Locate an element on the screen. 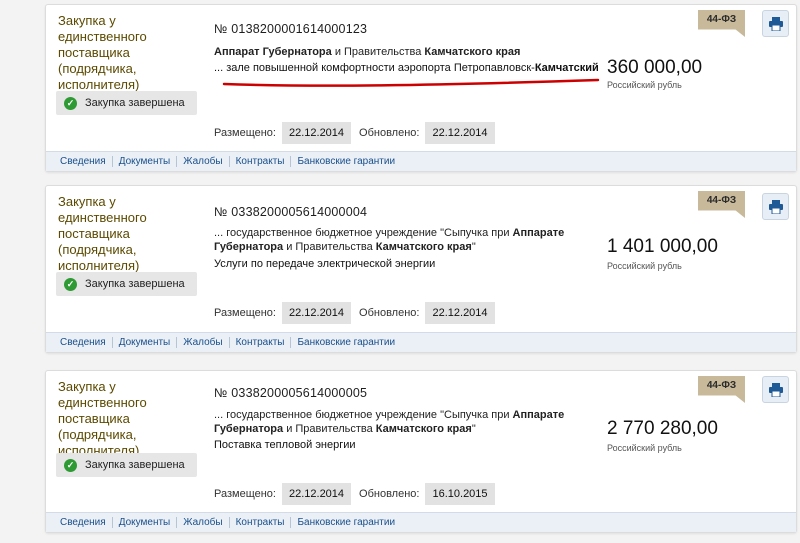  price: 2 770 280,00 is located at coordinates (662, 428).